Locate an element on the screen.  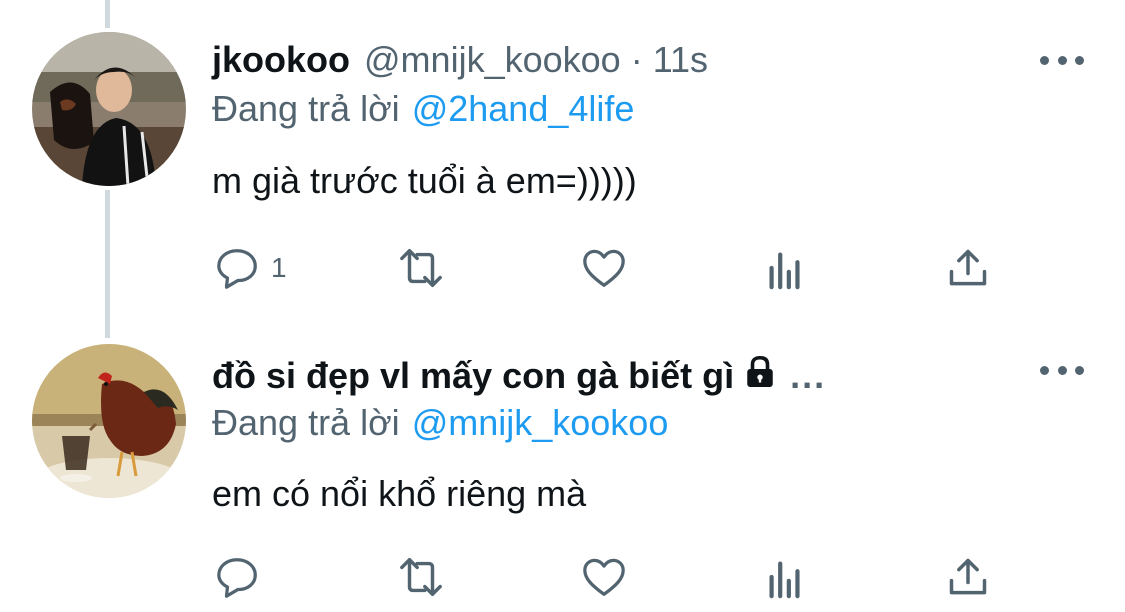
tweet-actions is located at coordinates (562, 577).